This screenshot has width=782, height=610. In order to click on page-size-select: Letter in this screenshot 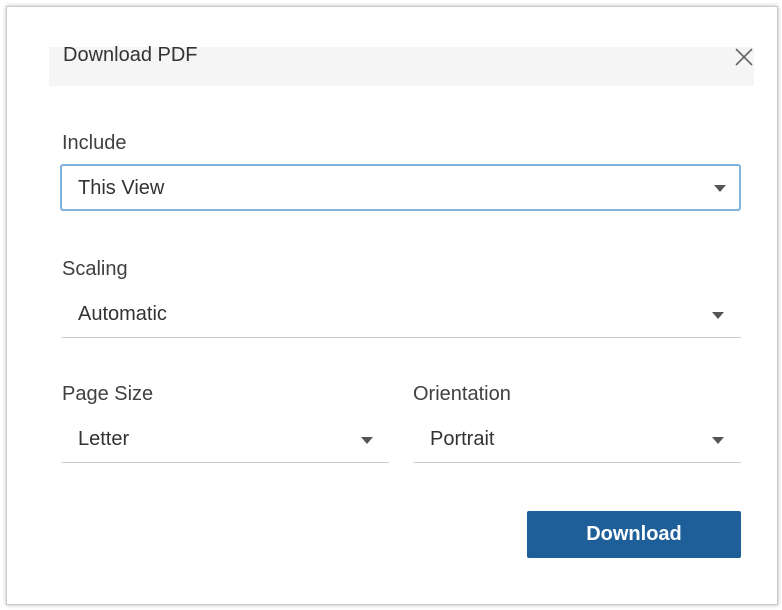, I will do `click(225, 439)`.